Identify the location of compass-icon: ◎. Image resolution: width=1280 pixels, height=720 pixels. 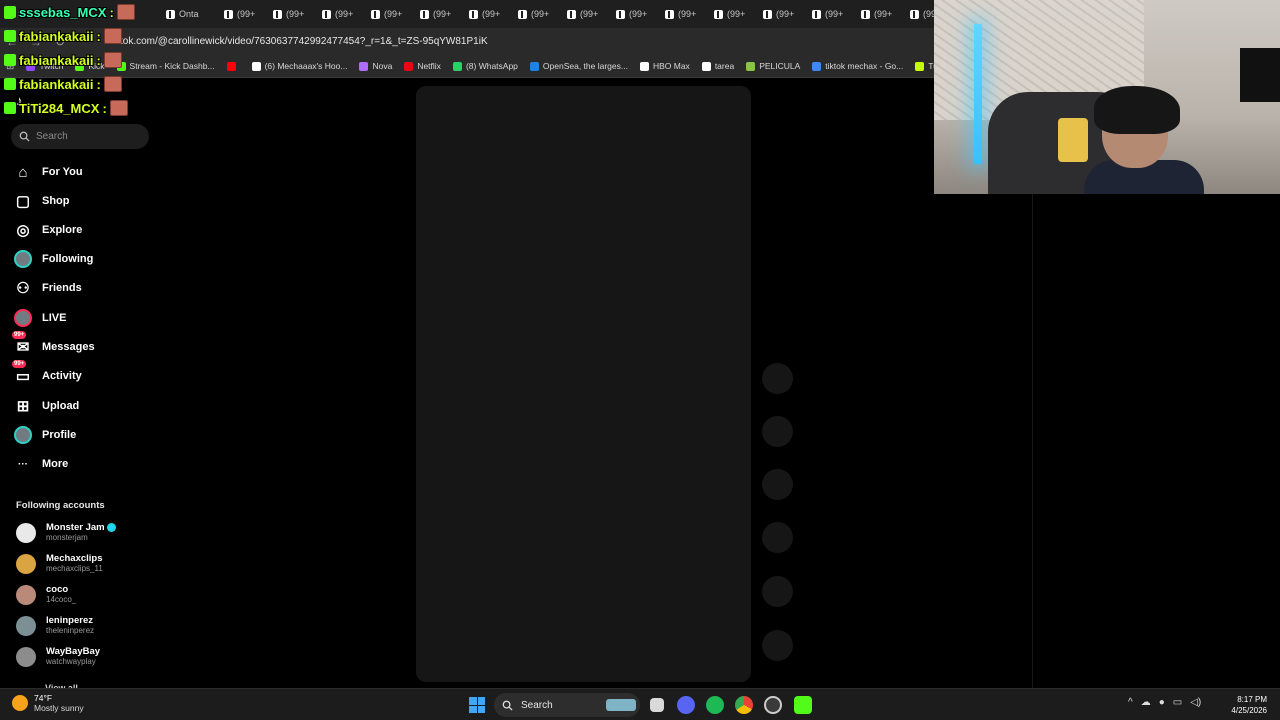
(23, 230).